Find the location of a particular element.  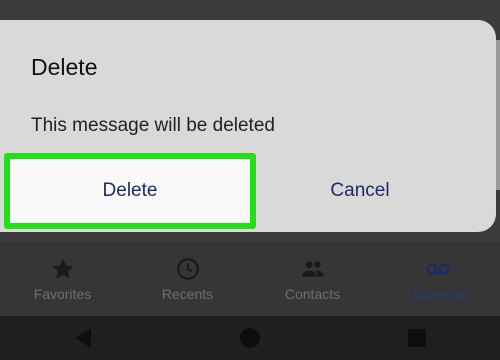

delete-button: Delete is located at coordinates (130, 191).